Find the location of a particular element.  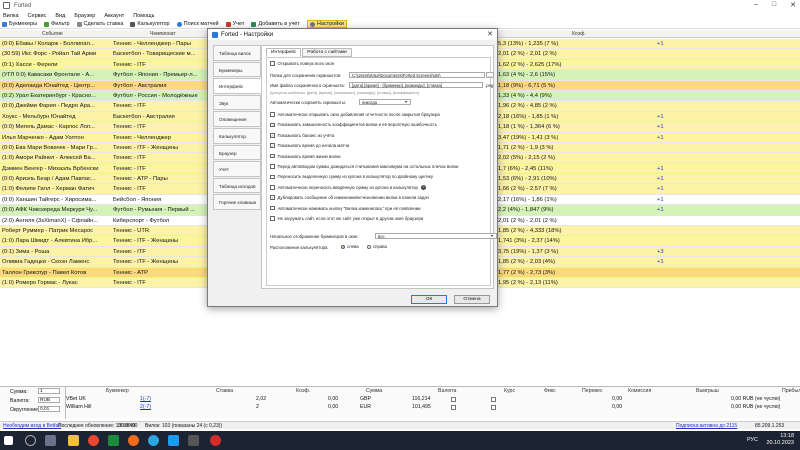

option-checkbox: ✓ Показывать время жизни вилки is located at coordinates (305, 156).